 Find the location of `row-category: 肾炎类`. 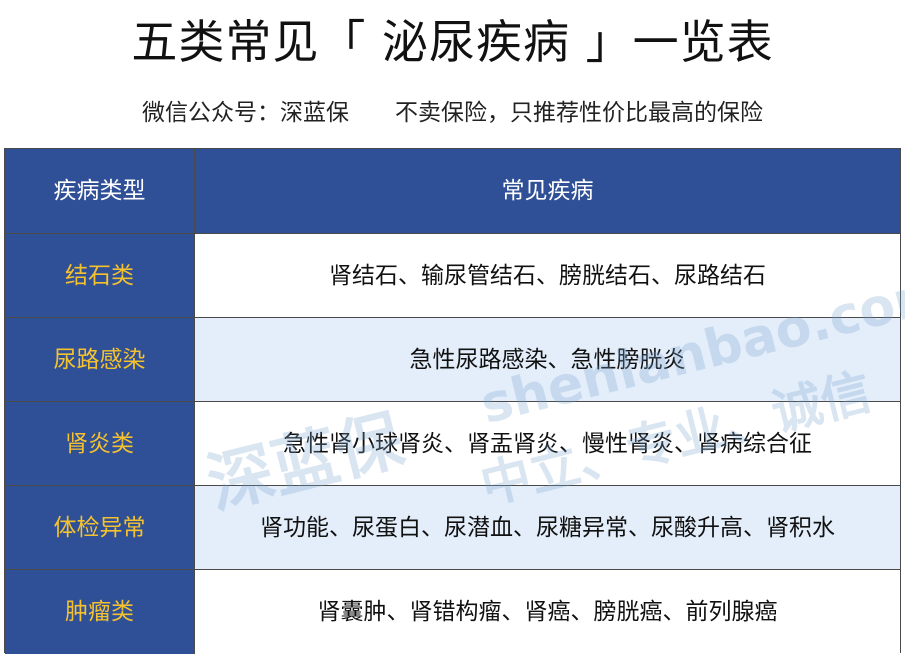

row-category: 肾炎类 is located at coordinates (100, 444).